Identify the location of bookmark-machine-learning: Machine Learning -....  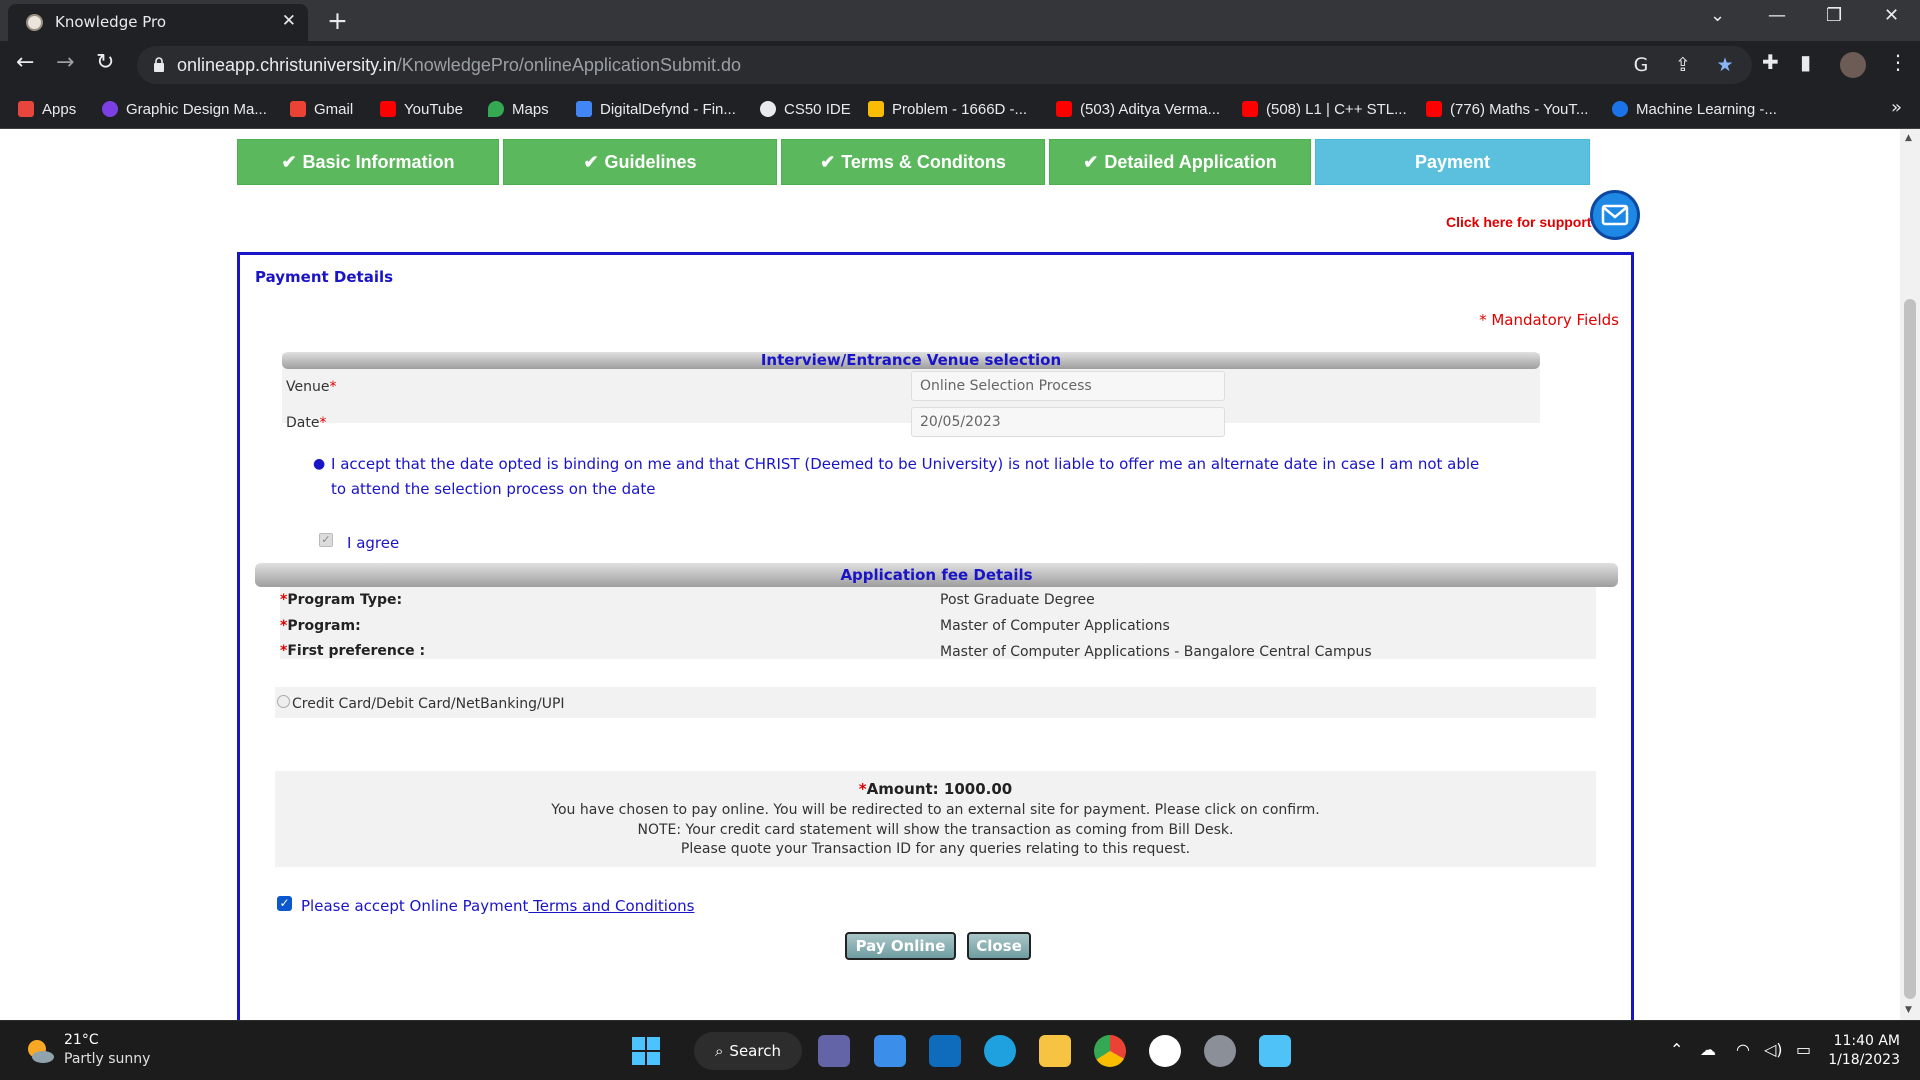
(1694, 109).